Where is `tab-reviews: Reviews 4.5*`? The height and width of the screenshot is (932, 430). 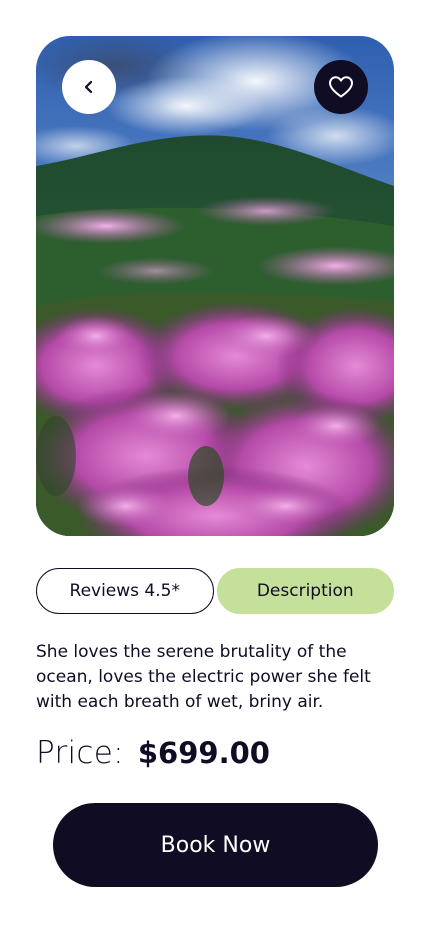 tab-reviews: Reviews 4.5* is located at coordinates (125, 591).